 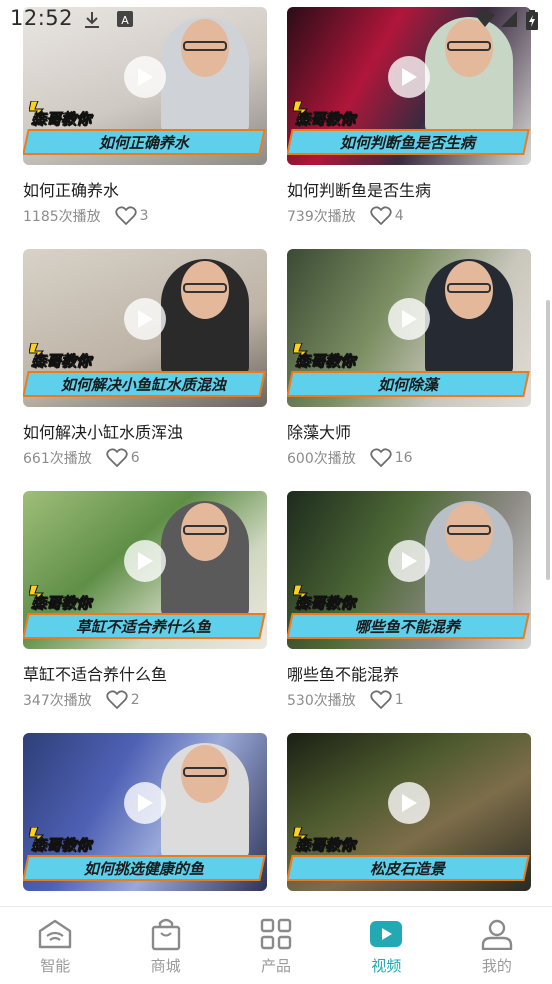 What do you see at coordinates (276, 966) in the screenshot?
I see `nav-label: 产品` at bounding box center [276, 966].